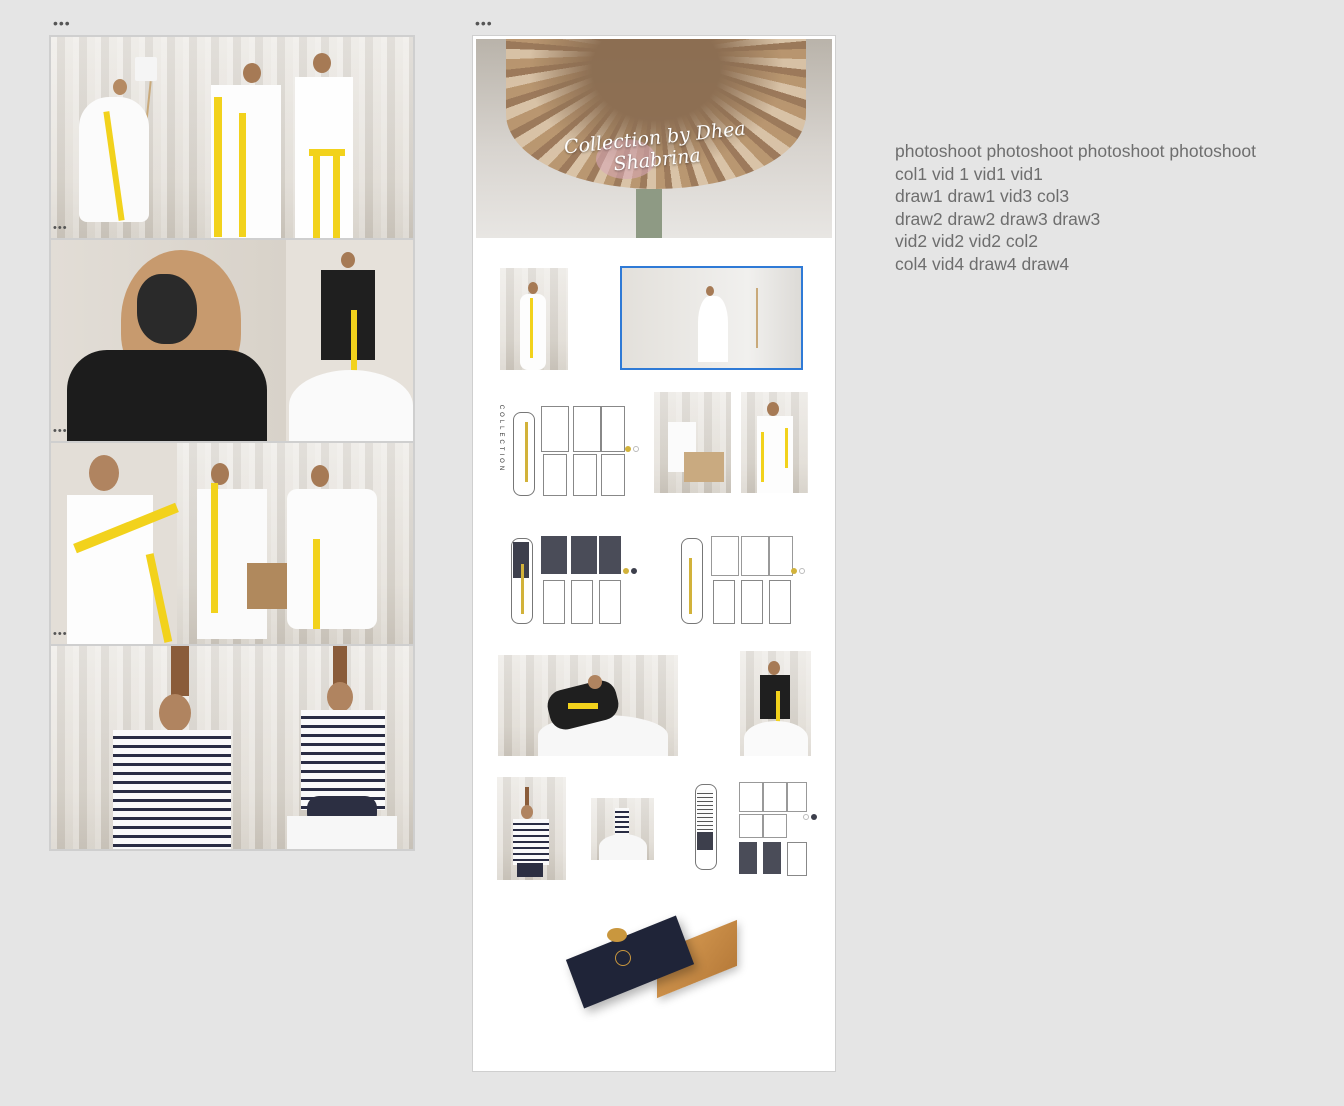 Image resolution: width=1344 pixels, height=1106 pixels. Describe the element at coordinates (774, 442) in the screenshot. I see `thumb-col3` at that location.